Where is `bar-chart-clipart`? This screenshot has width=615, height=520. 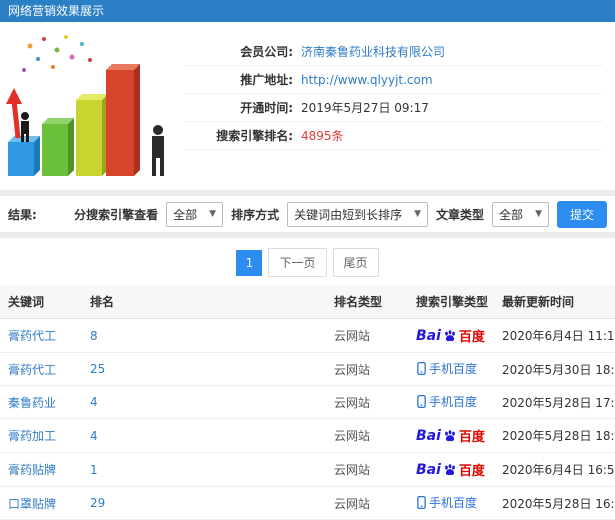
bar-chart-clipart is located at coordinates (92, 105).